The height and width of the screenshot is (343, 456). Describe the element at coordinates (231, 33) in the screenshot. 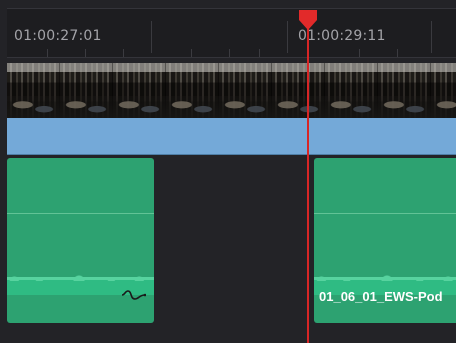

I see `timecode-ruler: 01:00:27:01 01:00:29:11` at that location.